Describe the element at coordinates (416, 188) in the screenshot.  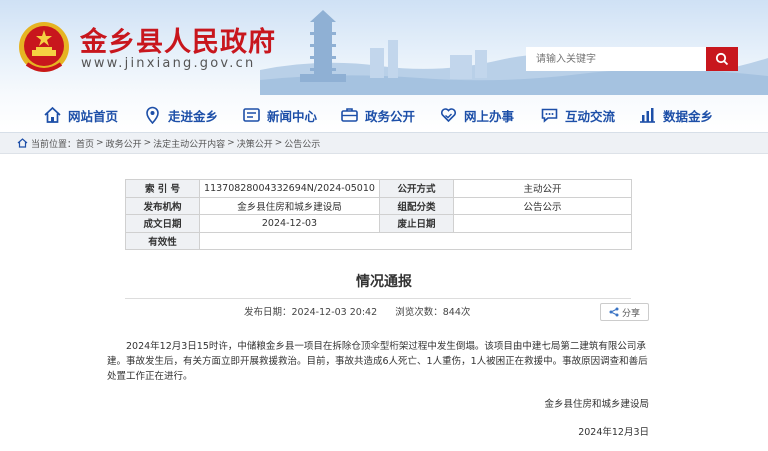
I see `disclosure-label: 公开方式` at that location.